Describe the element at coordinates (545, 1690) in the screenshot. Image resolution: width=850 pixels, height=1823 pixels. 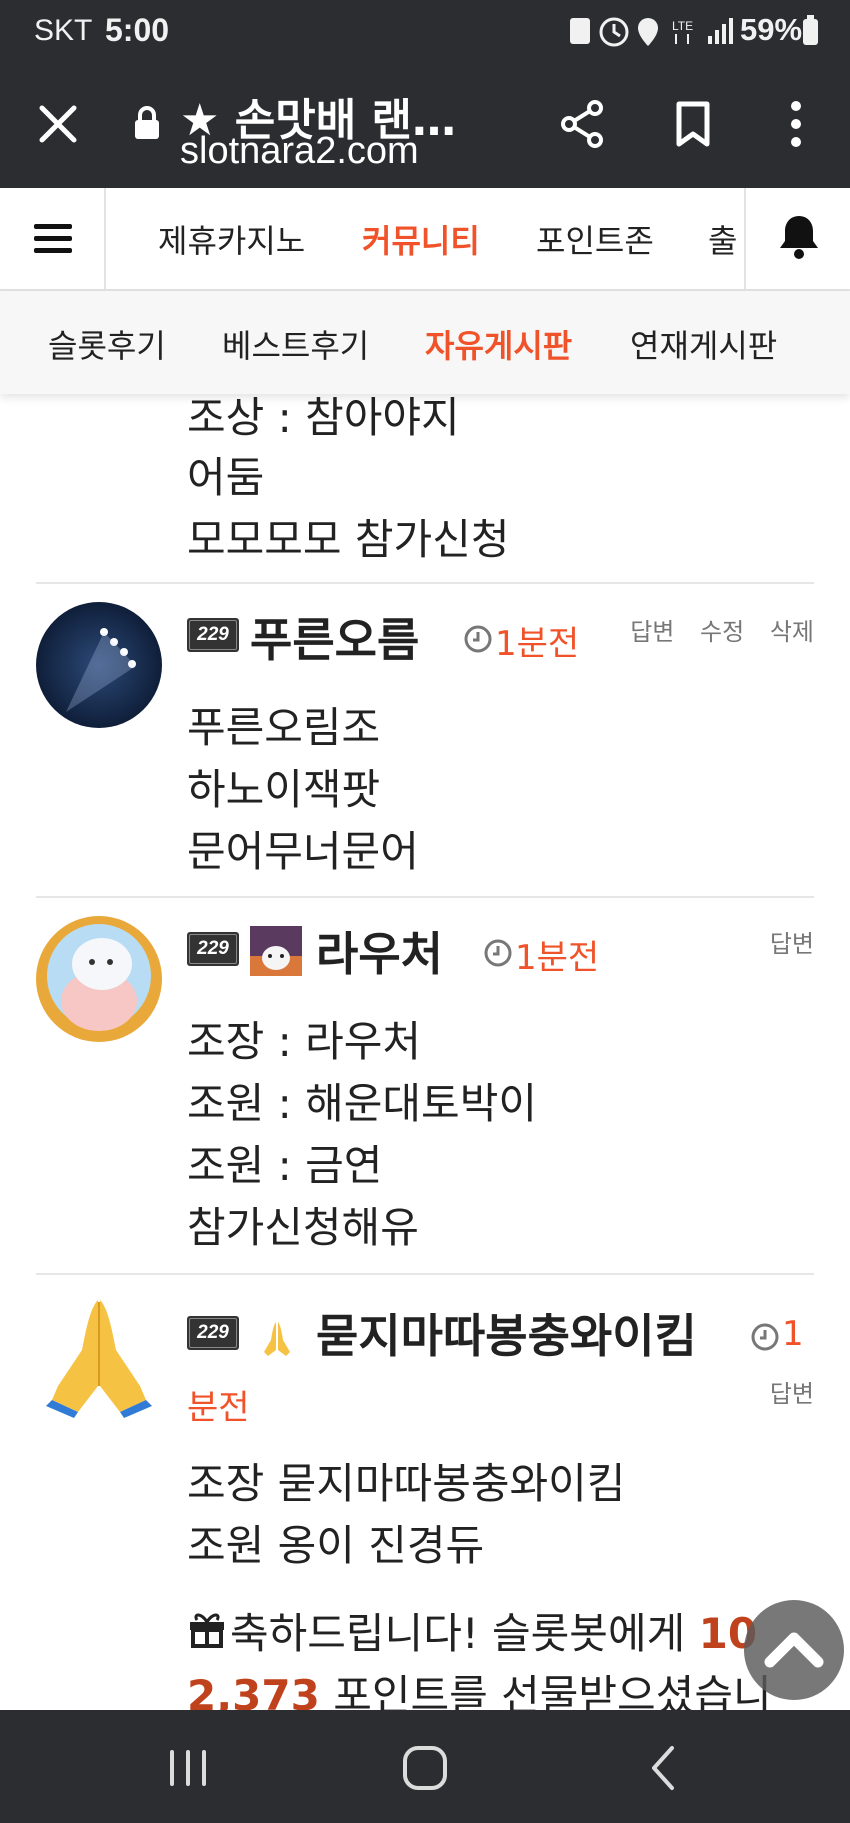
I see `gift-message-suffix: 포인트를 선물받으셨습니` at that location.